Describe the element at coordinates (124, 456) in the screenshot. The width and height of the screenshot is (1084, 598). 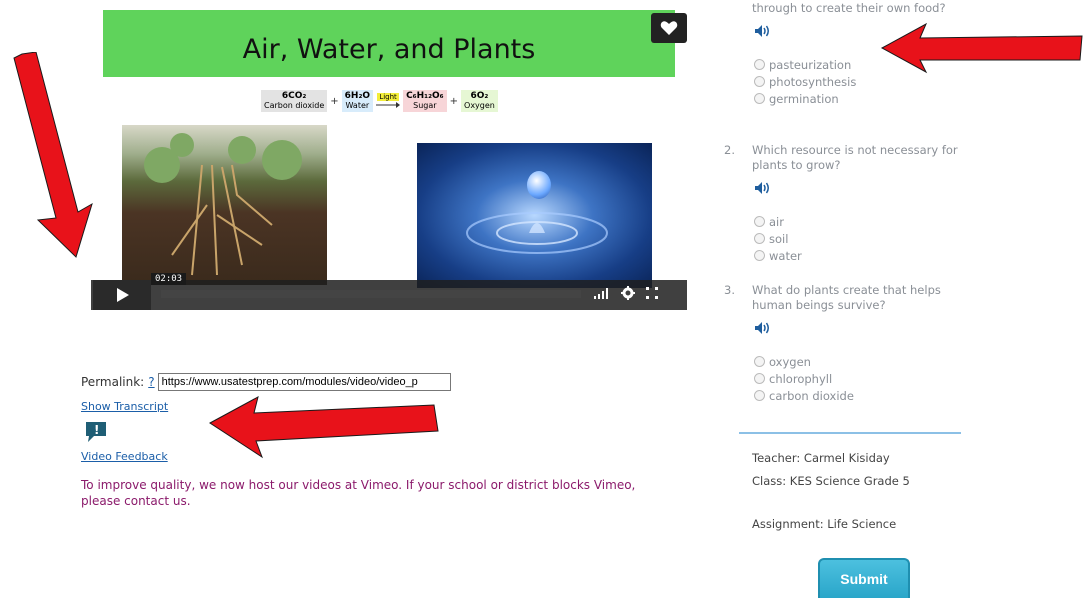
I see `video-feedback-link: Video Feedback` at that location.